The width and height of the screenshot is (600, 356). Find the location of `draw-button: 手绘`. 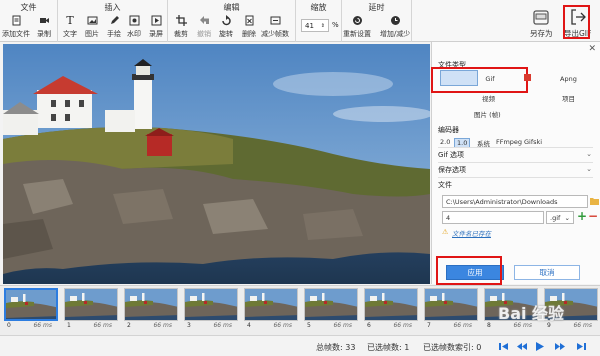

draw-button: 手绘 is located at coordinates (114, 27).